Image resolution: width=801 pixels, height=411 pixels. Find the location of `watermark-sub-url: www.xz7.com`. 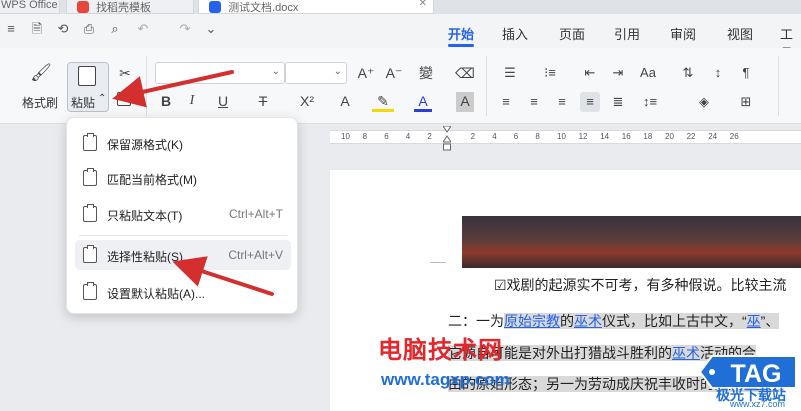

watermark-sub-url: www.xz7.com is located at coordinates (758, 404).